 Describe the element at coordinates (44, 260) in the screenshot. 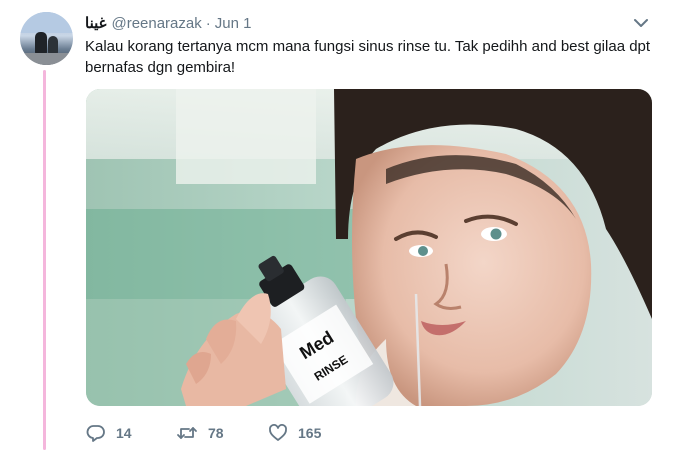

I see `thread-line` at that location.